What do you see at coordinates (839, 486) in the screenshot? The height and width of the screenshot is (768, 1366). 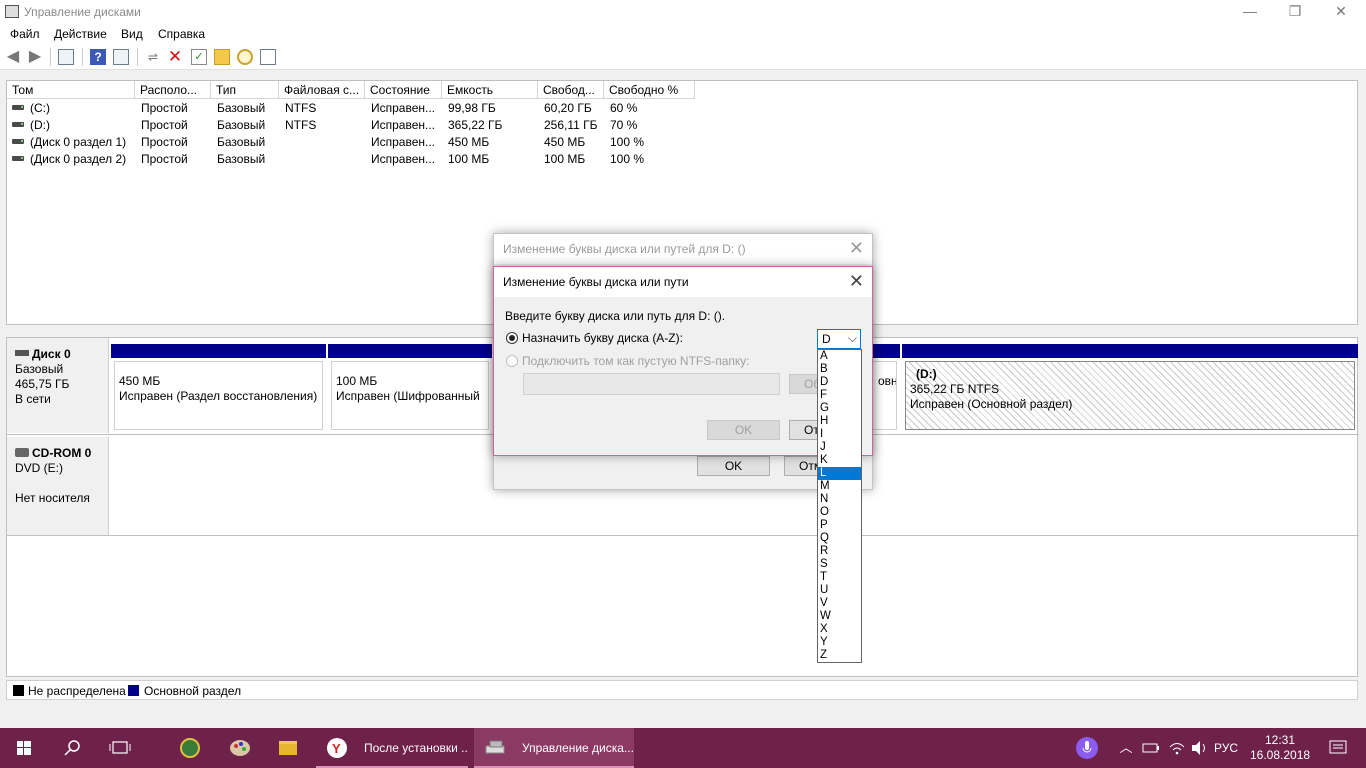 I see `drive-letter-option: M` at bounding box center [839, 486].